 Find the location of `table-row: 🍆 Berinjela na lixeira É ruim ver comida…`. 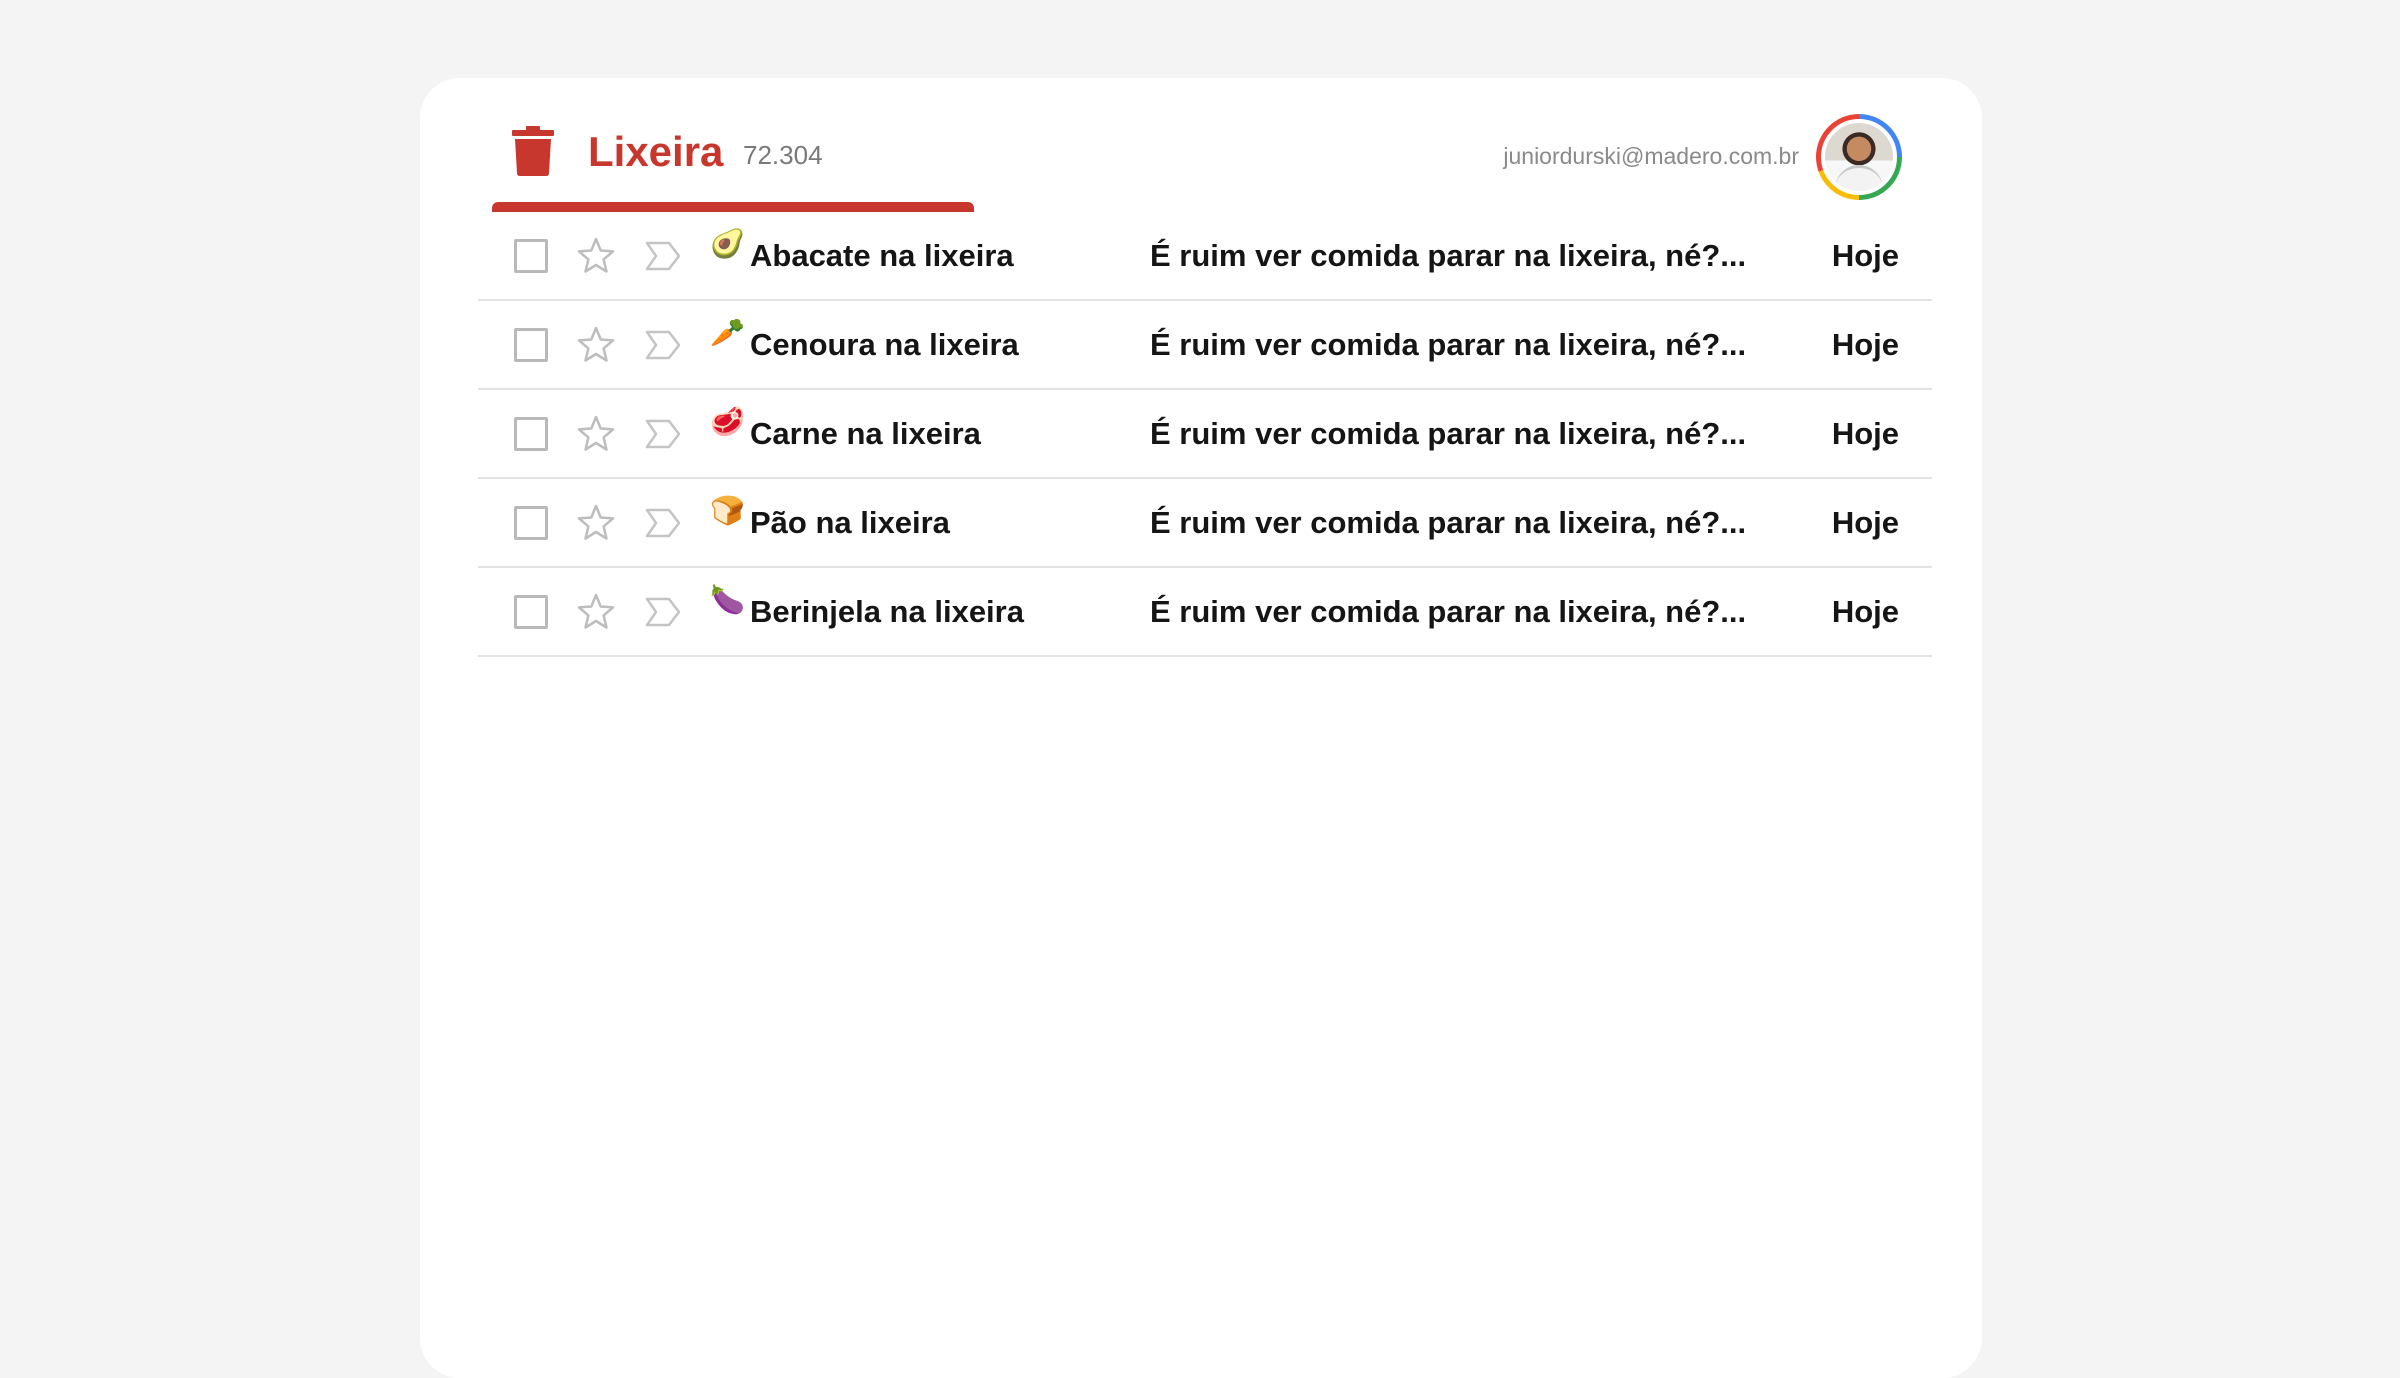

table-row: 🍆 Berinjela na lixeira É ruim ver comida… is located at coordinates (1205, 612).